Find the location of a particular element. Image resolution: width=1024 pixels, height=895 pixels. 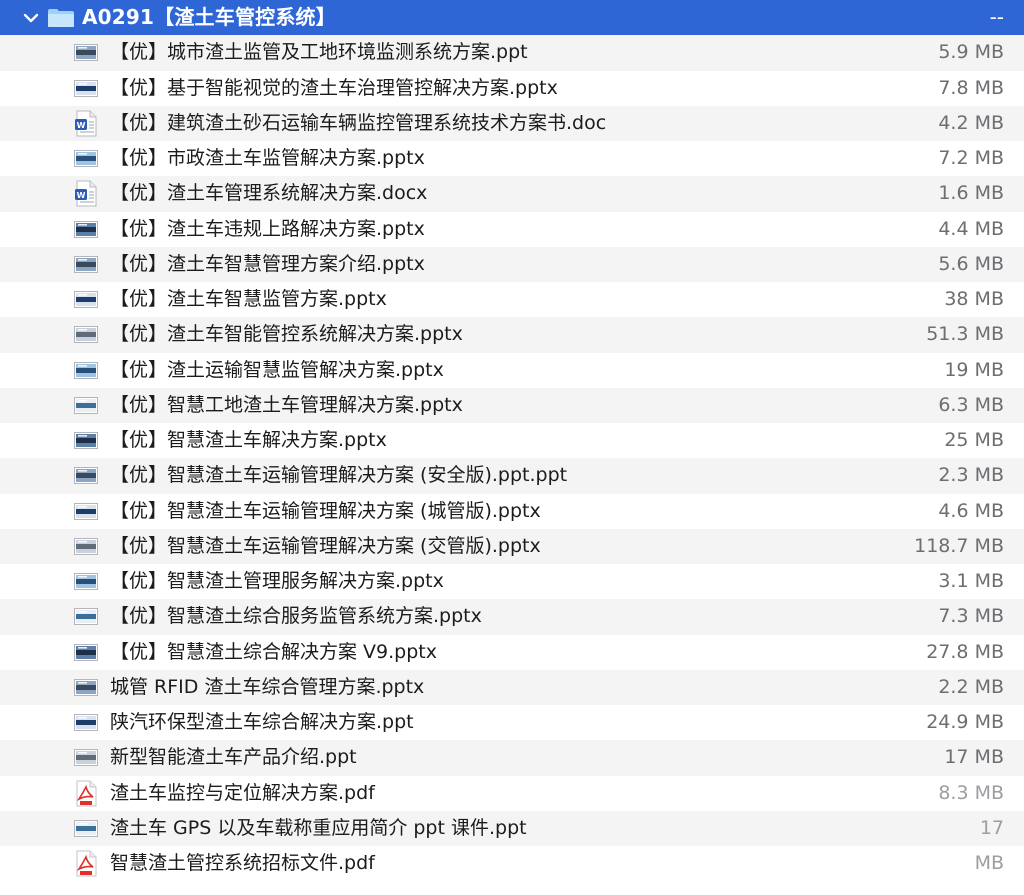

file-row: 【优】智慧渣土车运输管理解决方案 (交管版).pptx 118.7 MB is located at coordinates (512, 546).